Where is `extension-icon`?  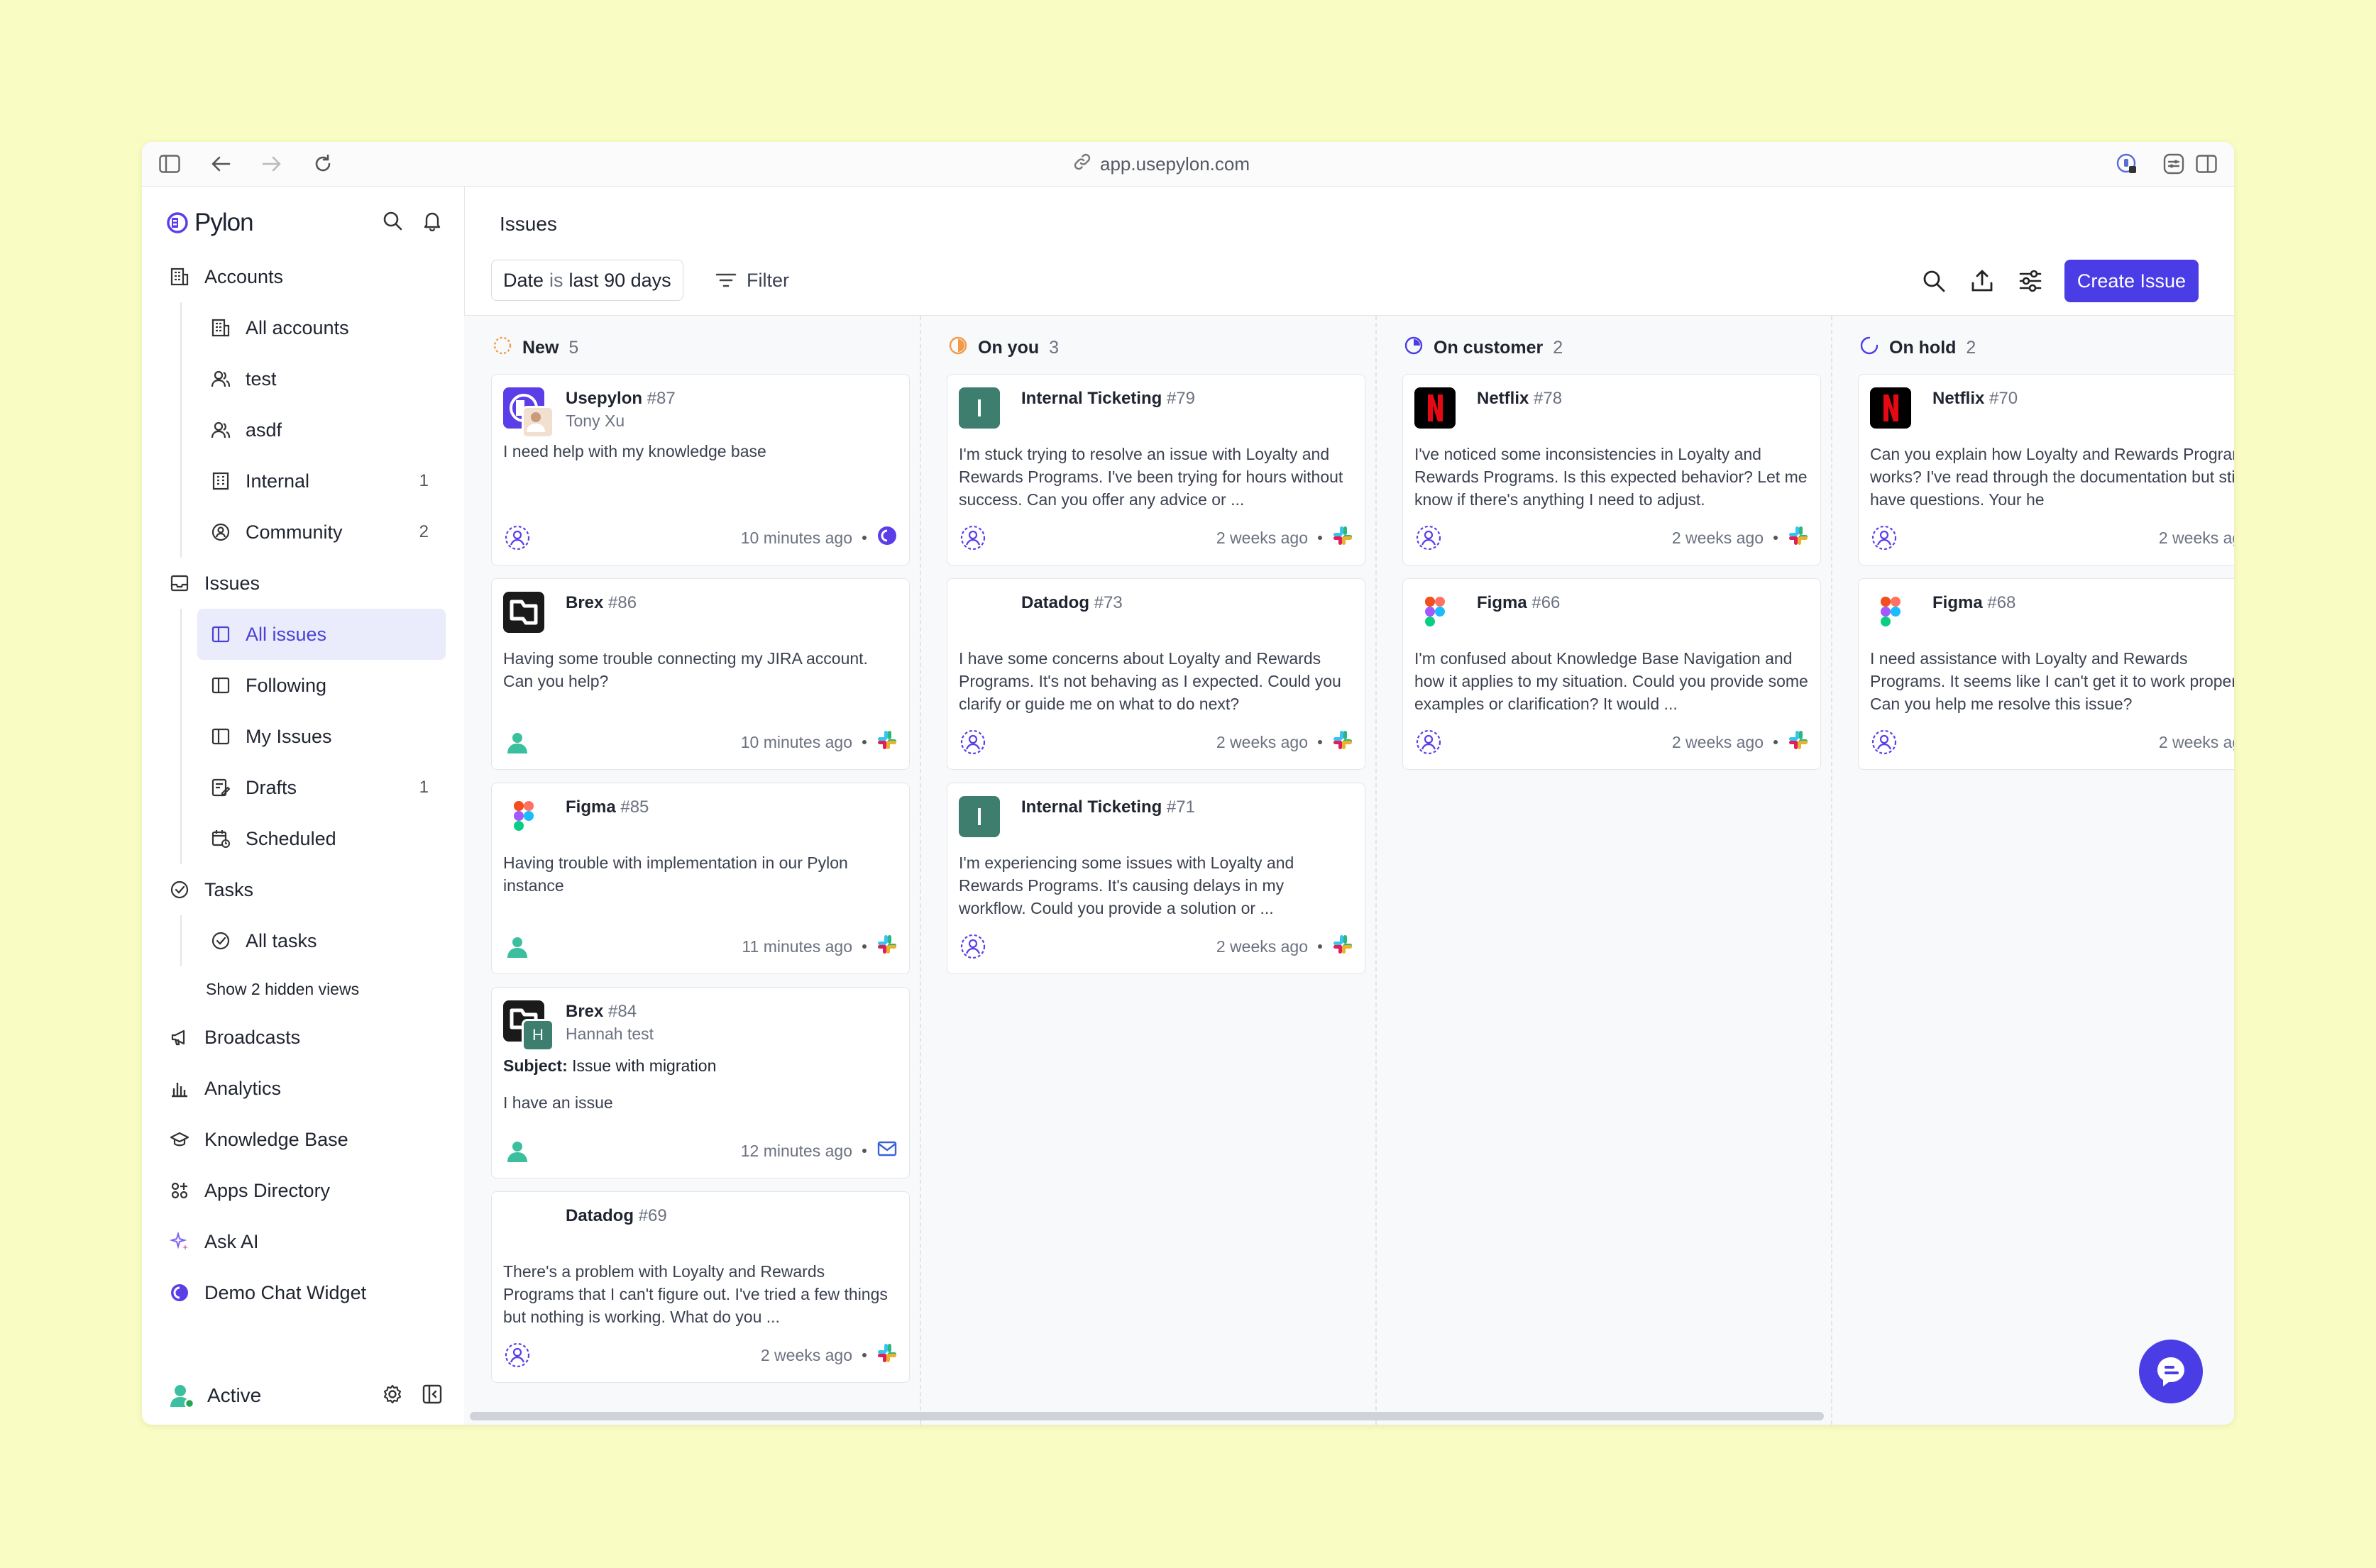 extension-icon is located at coordinates (2174, 164).